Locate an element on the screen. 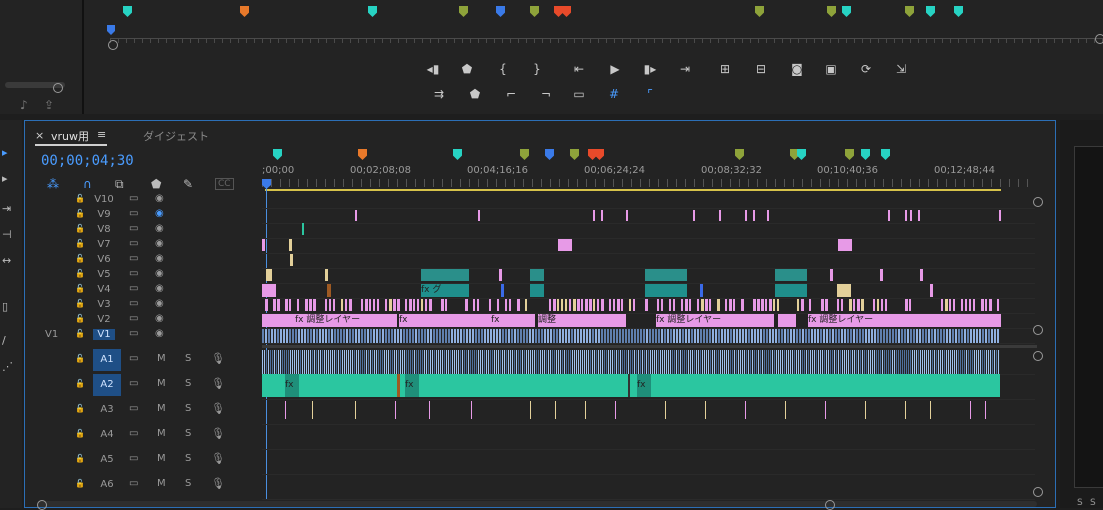 This screenshot has height=510, width=1103. extract-button: ⊟ is located at coordinates (761, 69).